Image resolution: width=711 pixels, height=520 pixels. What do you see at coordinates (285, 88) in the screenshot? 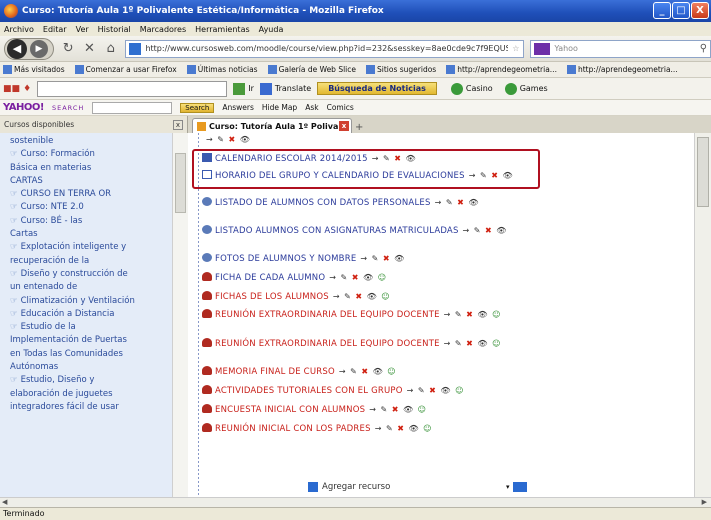
I see `translate-button: Translate` at bounding box center [285, 88].